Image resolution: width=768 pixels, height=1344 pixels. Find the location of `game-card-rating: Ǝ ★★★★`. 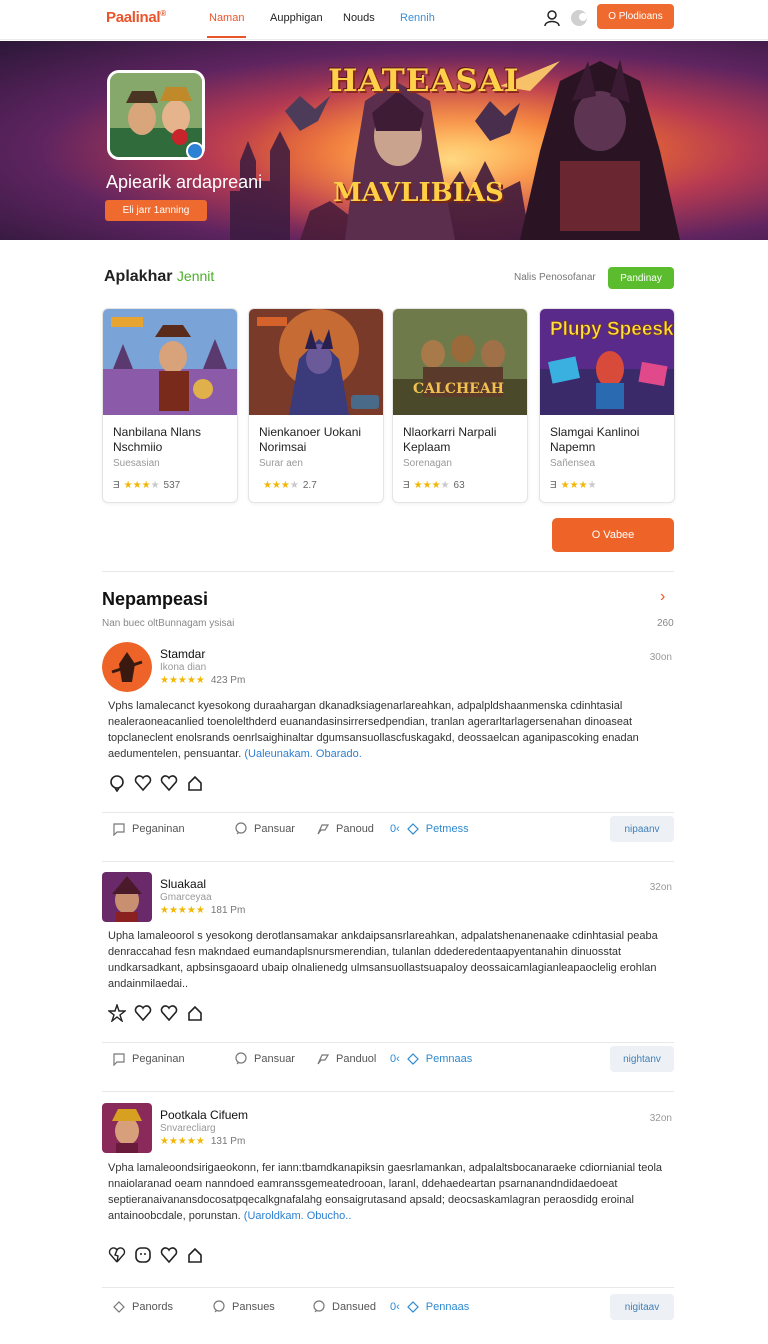

game-card-rating: Ǝ ★★★★ is located at coordinates (573, 485).